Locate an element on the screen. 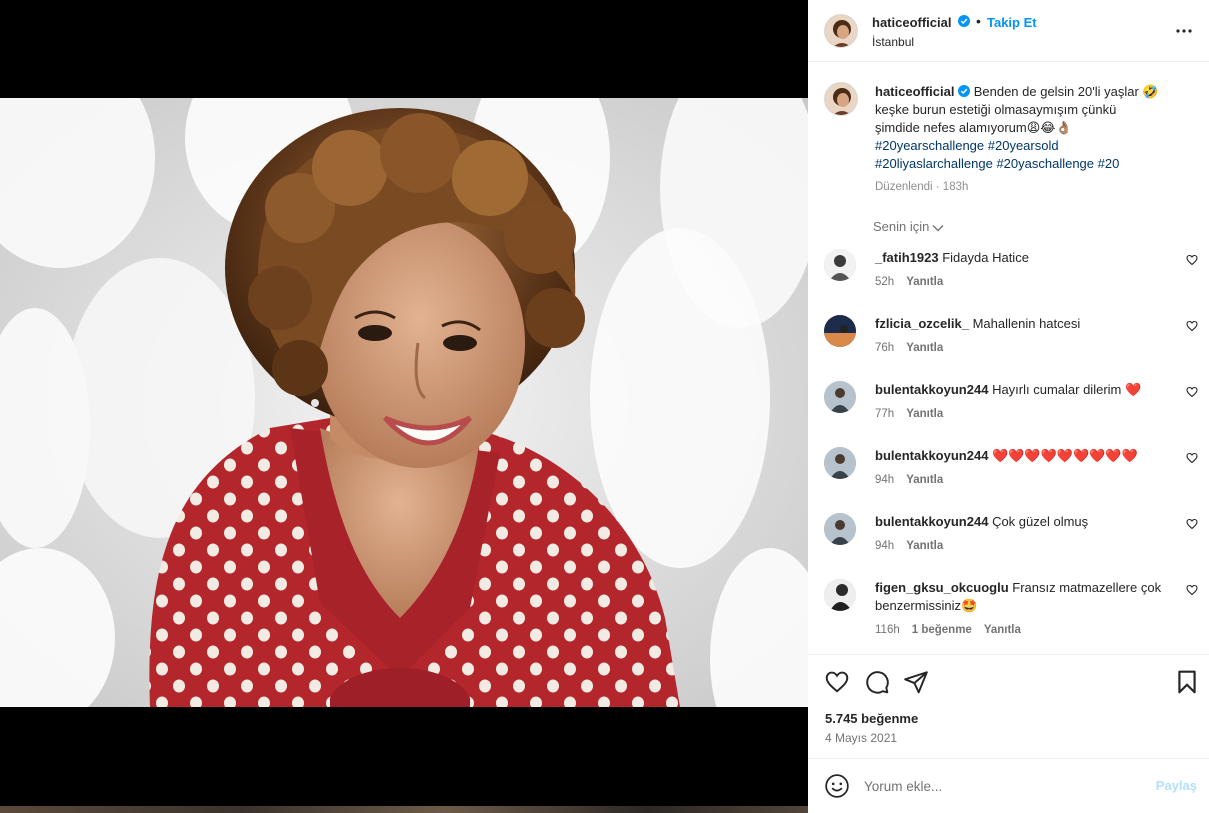 The image size is (1209, 813). post-comment-button: Paylaş is located at coordinates (1176, 785).